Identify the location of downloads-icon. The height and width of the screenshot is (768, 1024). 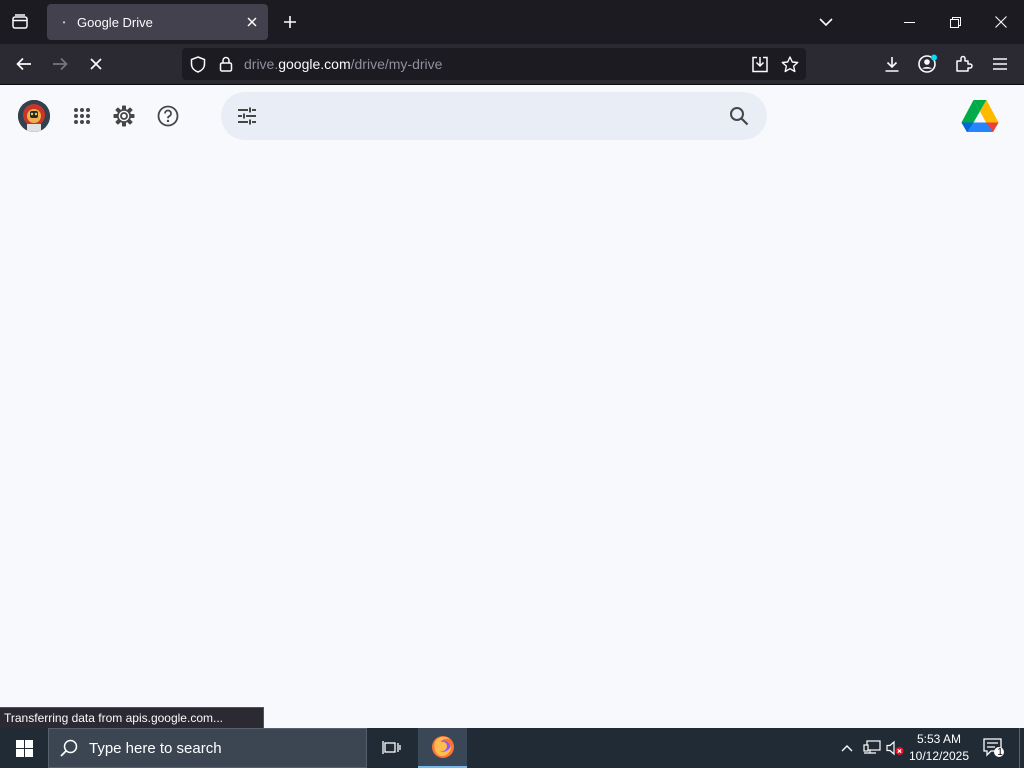
(892, 64).